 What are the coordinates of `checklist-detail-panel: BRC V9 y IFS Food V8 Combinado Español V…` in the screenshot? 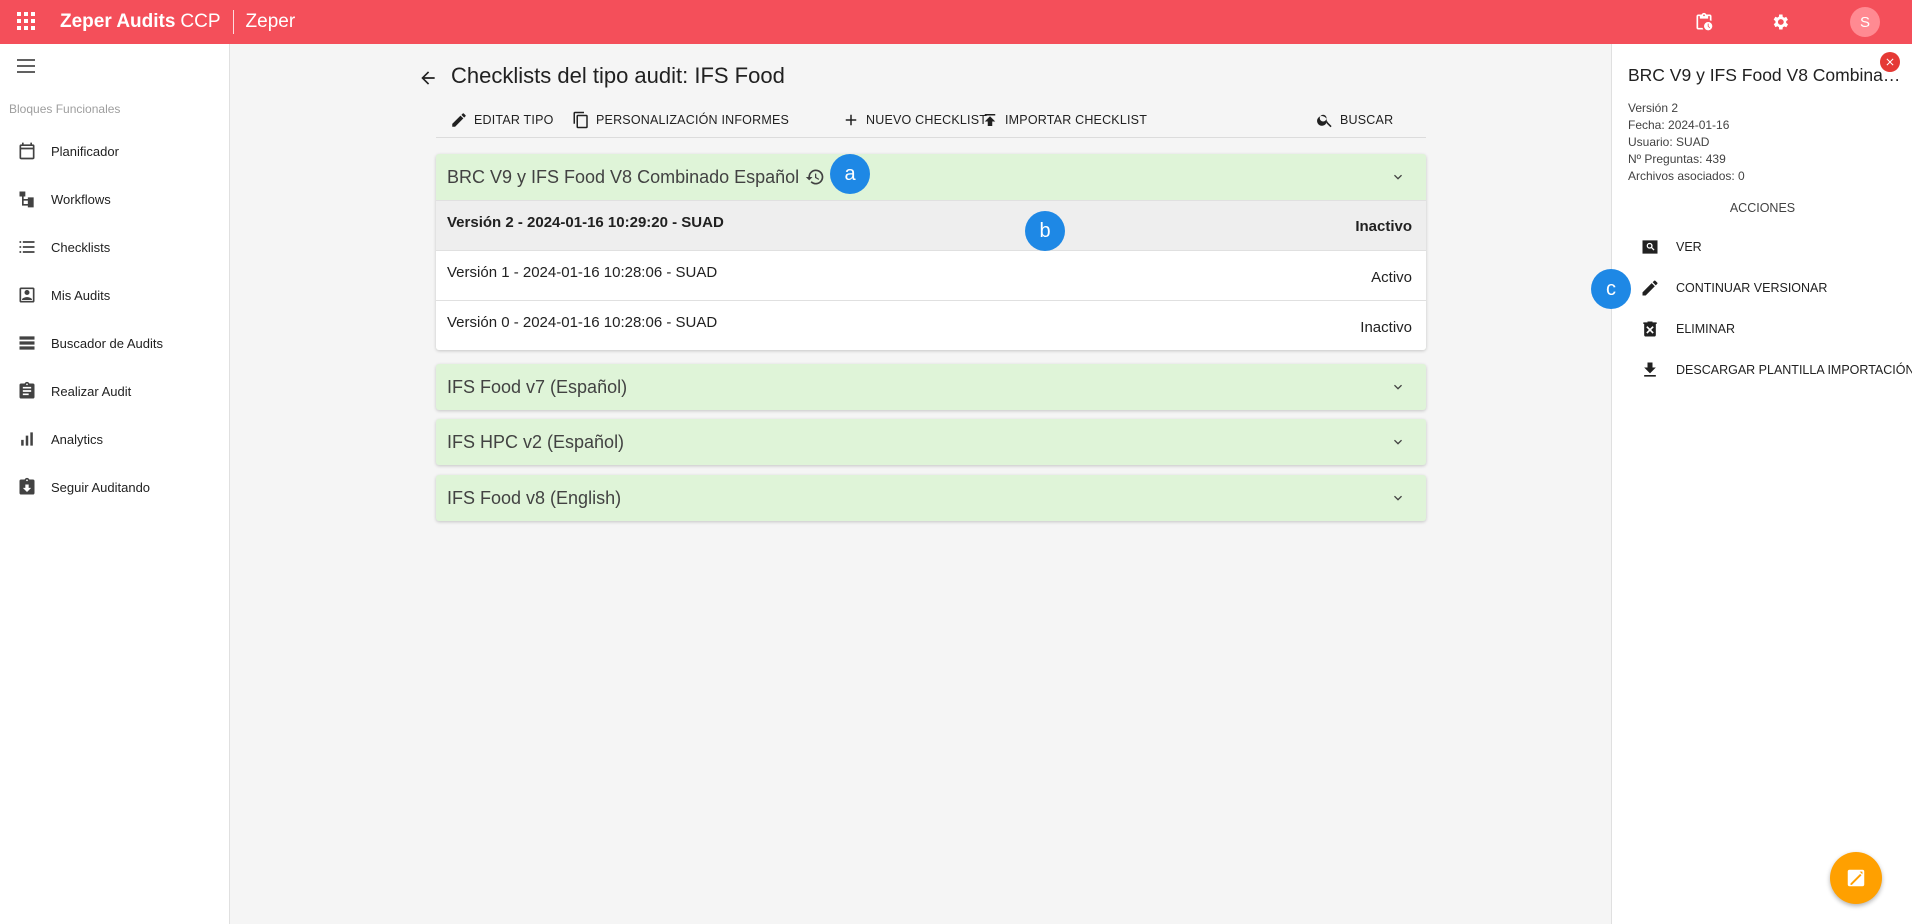 It's located at (1761, 484).